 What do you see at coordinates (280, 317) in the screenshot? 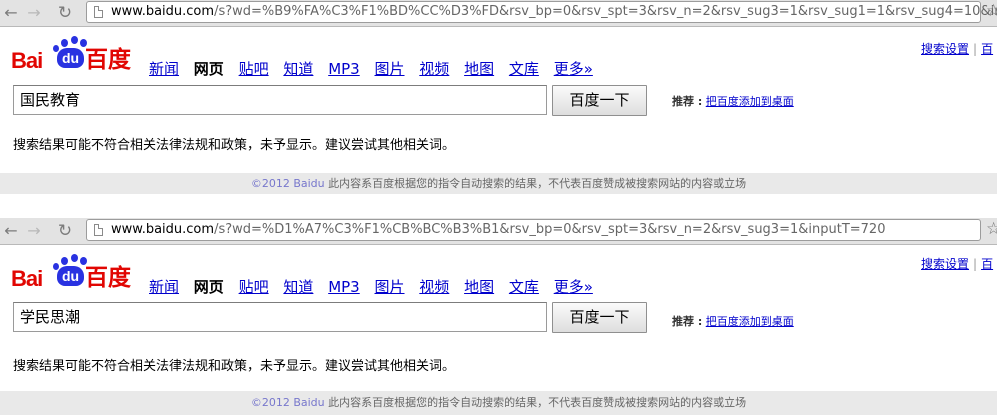
I see `search-input: 学民思潮` at bounding box center [280, 317].